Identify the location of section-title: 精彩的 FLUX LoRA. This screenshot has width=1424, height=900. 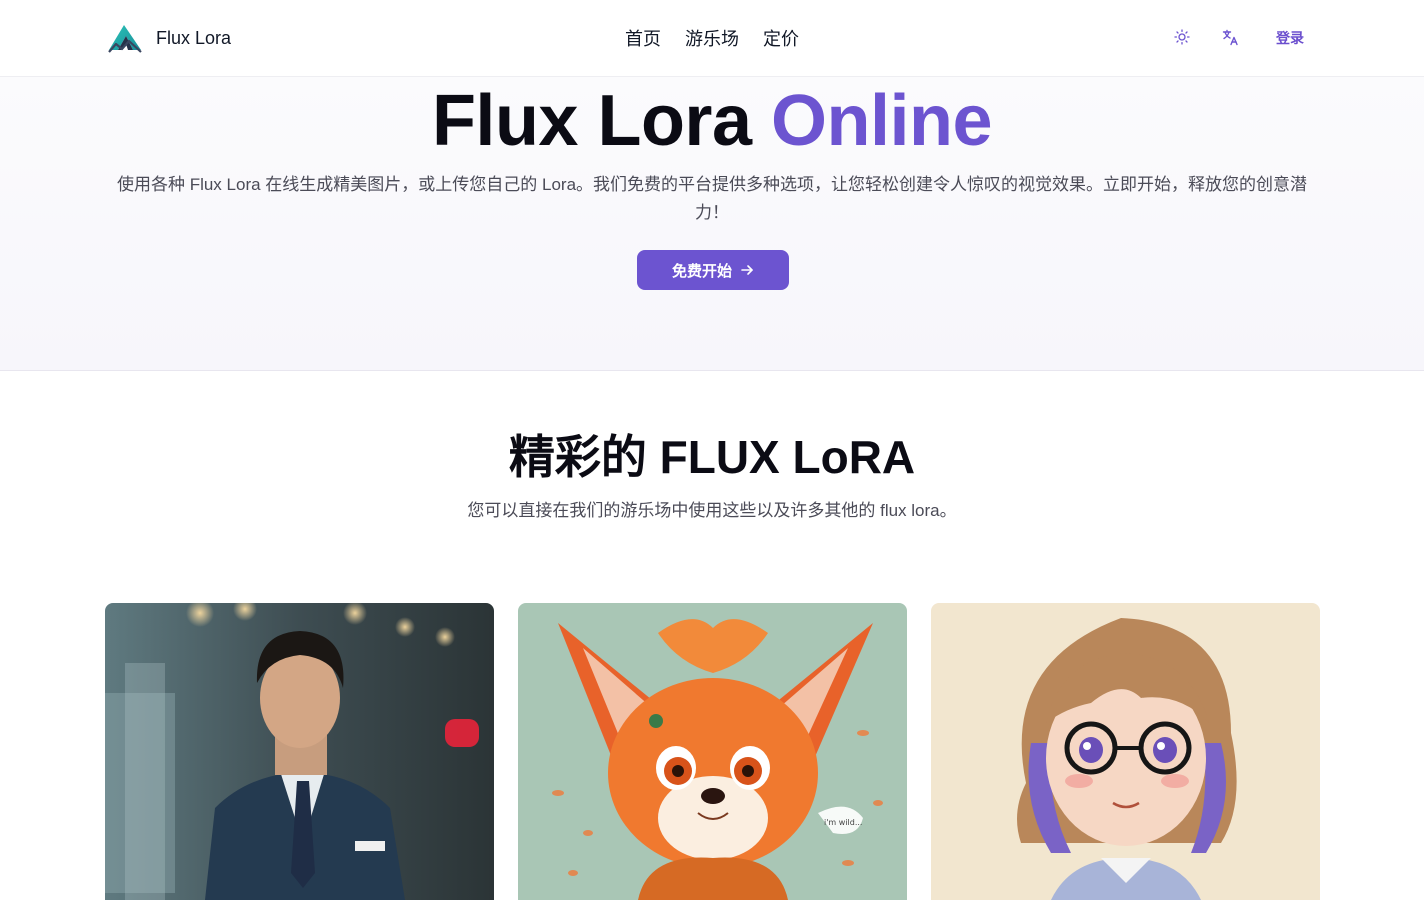
(712, 457).